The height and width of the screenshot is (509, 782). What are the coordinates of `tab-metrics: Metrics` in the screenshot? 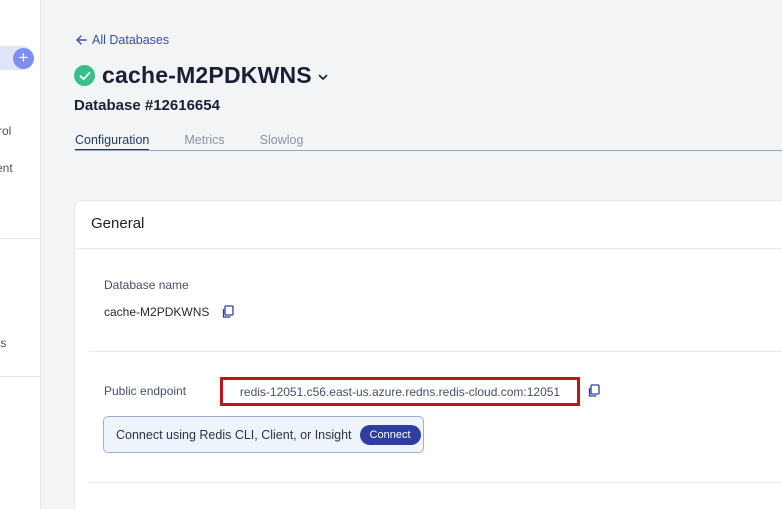 It's located at (204, 141).